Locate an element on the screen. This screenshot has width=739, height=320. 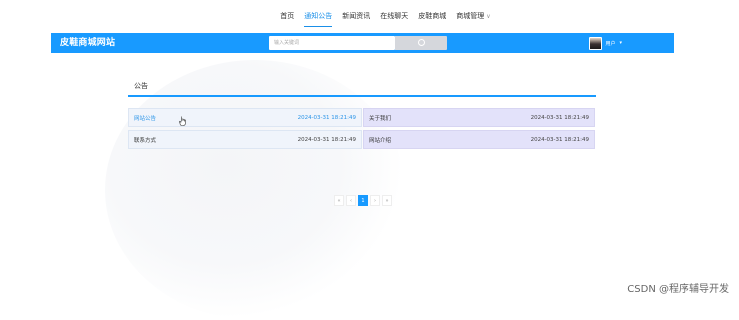
notice-item: 关于我们 2024-03-31 18:21:49 is located at coordinates (479, 117).